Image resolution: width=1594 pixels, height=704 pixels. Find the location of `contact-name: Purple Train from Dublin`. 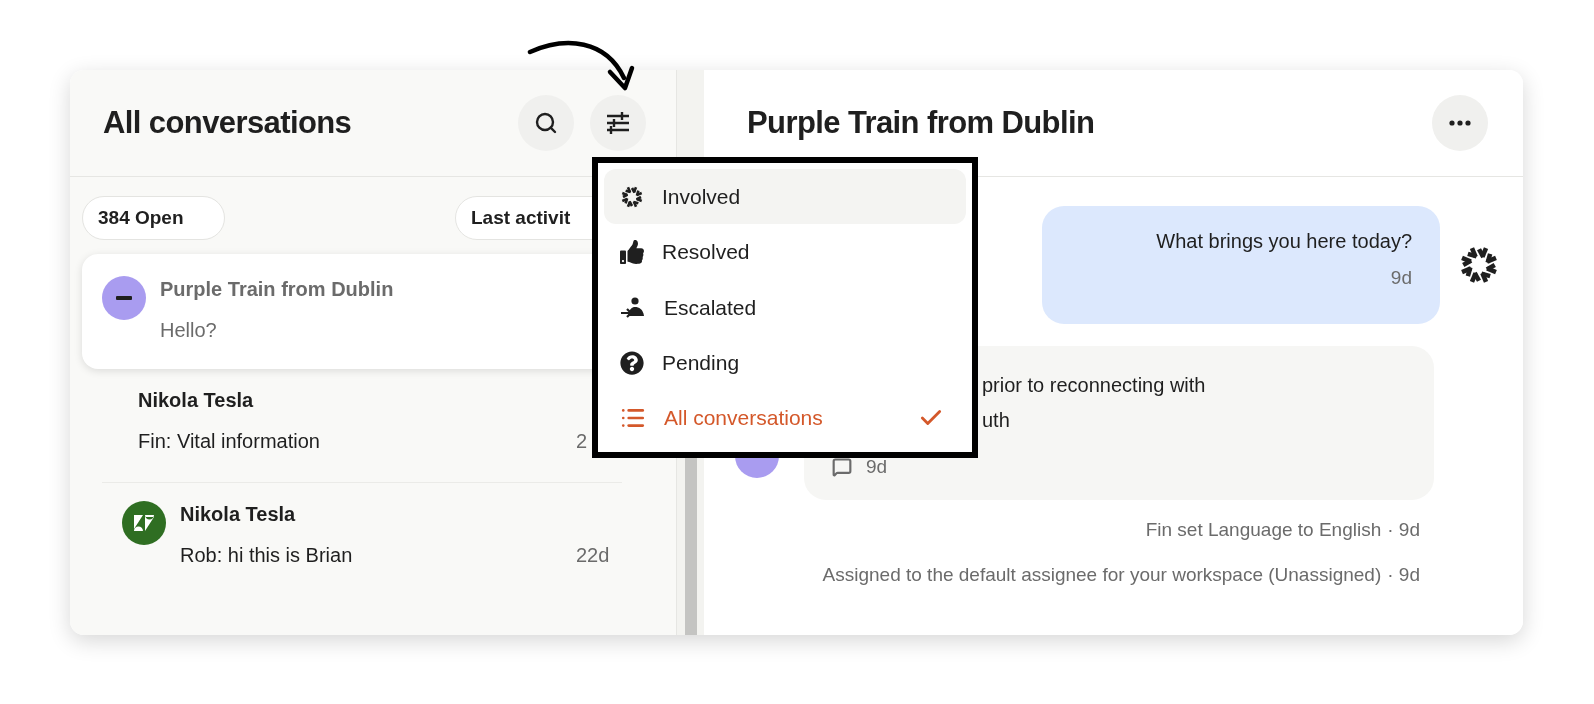

contact-name: Purple Train from Dublin is located at coordinates (277, 289).